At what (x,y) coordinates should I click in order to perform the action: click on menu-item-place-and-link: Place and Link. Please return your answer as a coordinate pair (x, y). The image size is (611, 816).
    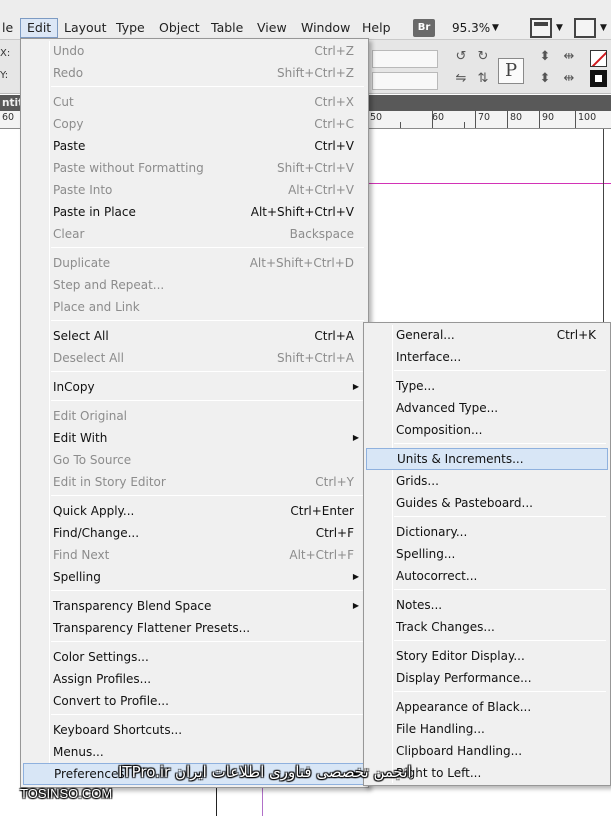
    Looking at the image, I should click on (194, 307).